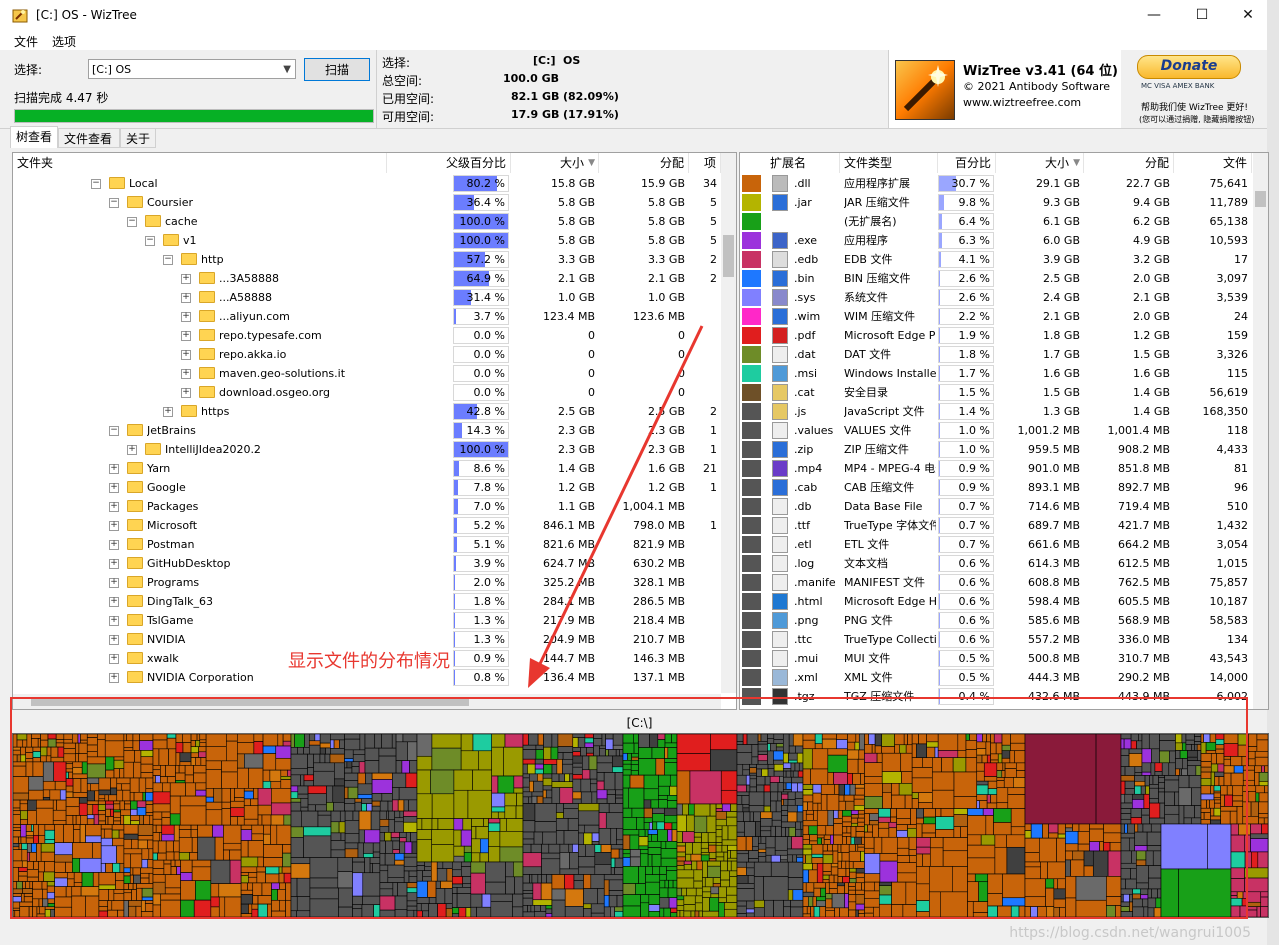  Describe the element at coordinates (1189, 67) in the screenshot. I see `donate-button: Donate` at that location.